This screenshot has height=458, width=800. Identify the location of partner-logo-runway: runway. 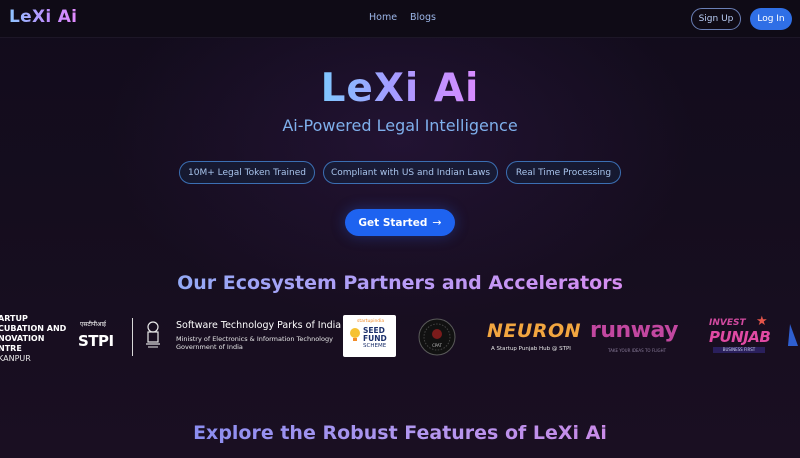
(634, 330).